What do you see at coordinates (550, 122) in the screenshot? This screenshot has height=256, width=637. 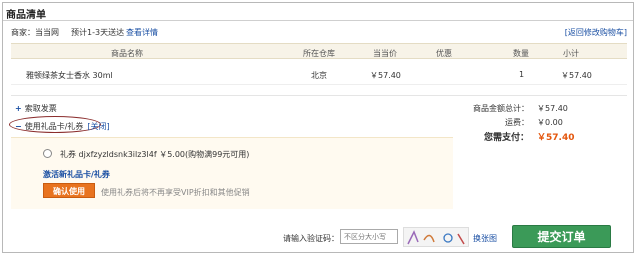 I see `shipping-value: ￥0.00` at bounding box center [550, 122].